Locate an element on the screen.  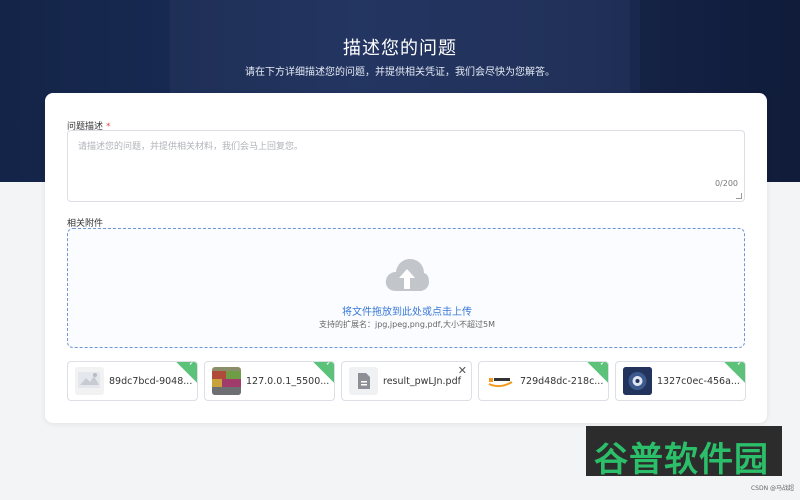
file-item: 729d48dc-218c... ✓ is located at coordinates (543, 381).